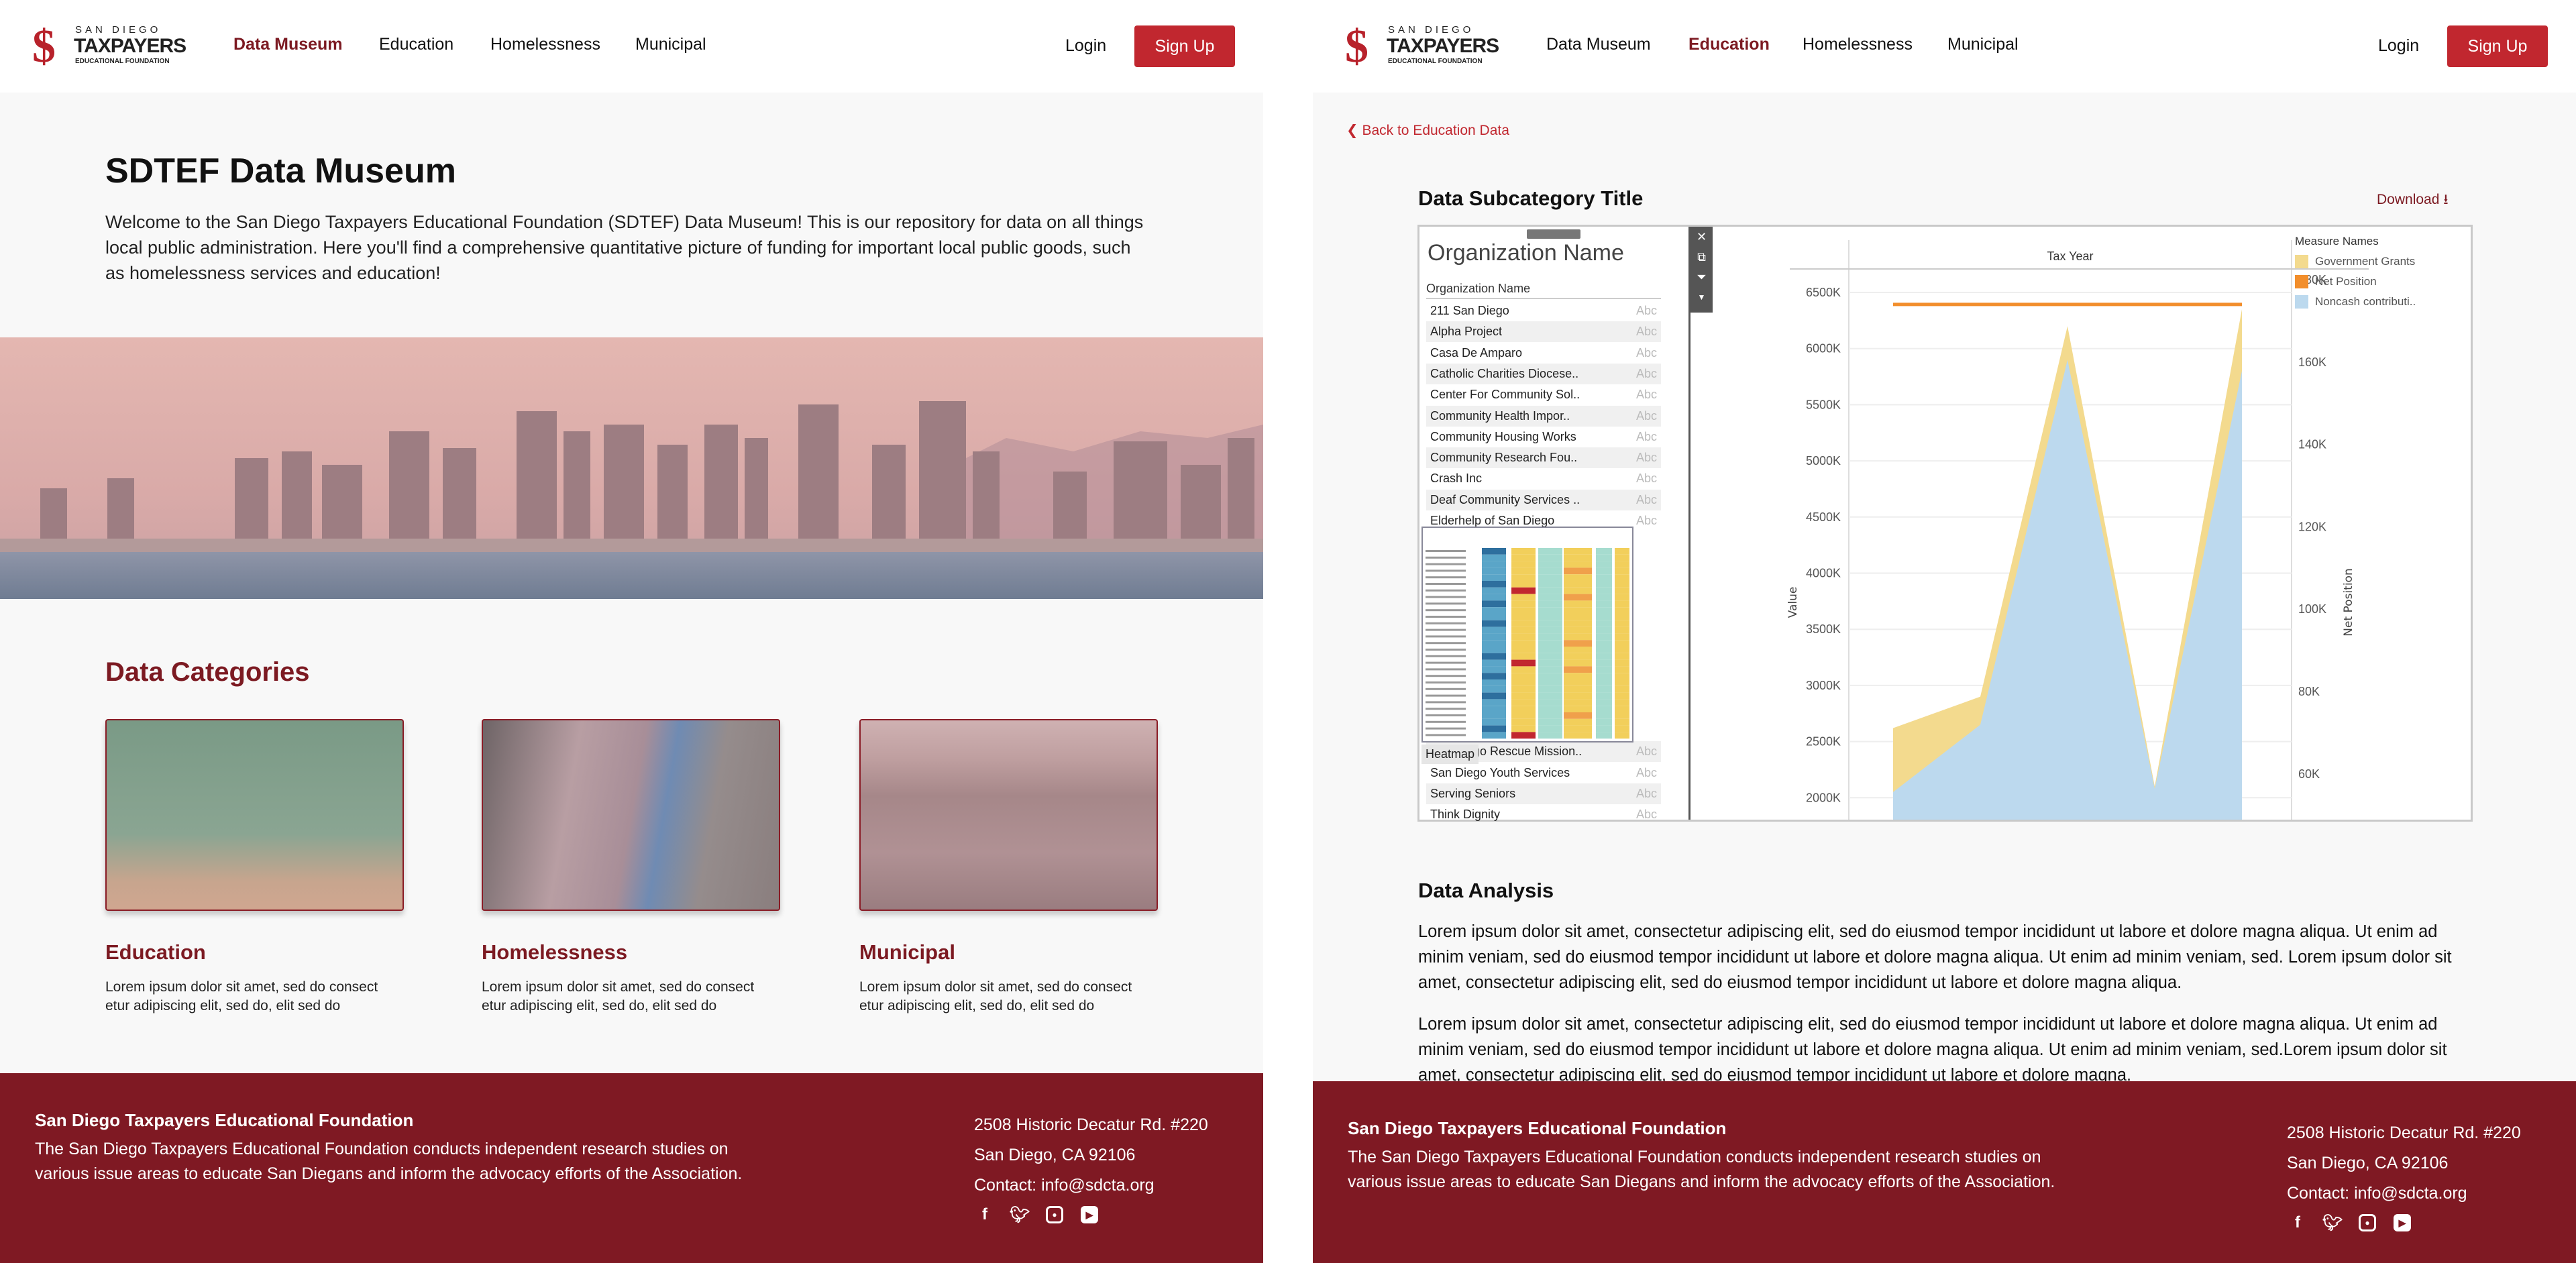  What do you see at coordinates (1701, 277) in the screenshot?
I see `filter-icon: ⏷` at bounding box center [1701, 277].